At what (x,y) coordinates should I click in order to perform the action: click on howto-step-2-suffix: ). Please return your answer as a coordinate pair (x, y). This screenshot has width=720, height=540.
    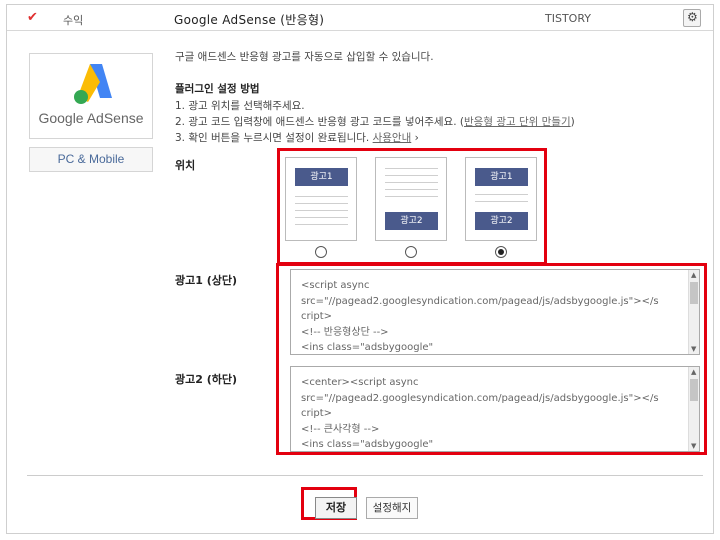
    Looking at the image, I should click on (572, 122).